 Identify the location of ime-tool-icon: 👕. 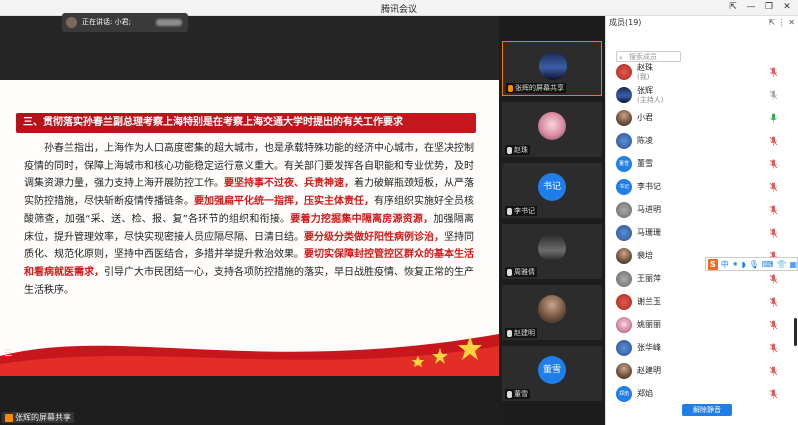
(781, 264).